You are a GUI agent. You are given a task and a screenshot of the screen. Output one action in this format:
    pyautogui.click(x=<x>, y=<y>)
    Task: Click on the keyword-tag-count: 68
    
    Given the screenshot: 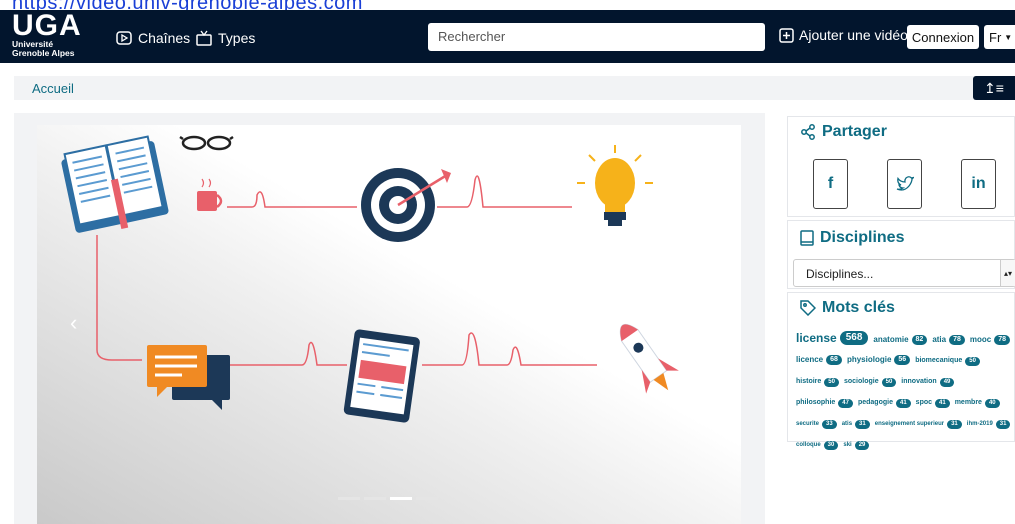 What is the action you would take?
    pyautogui.click(x=834, y=360)
    